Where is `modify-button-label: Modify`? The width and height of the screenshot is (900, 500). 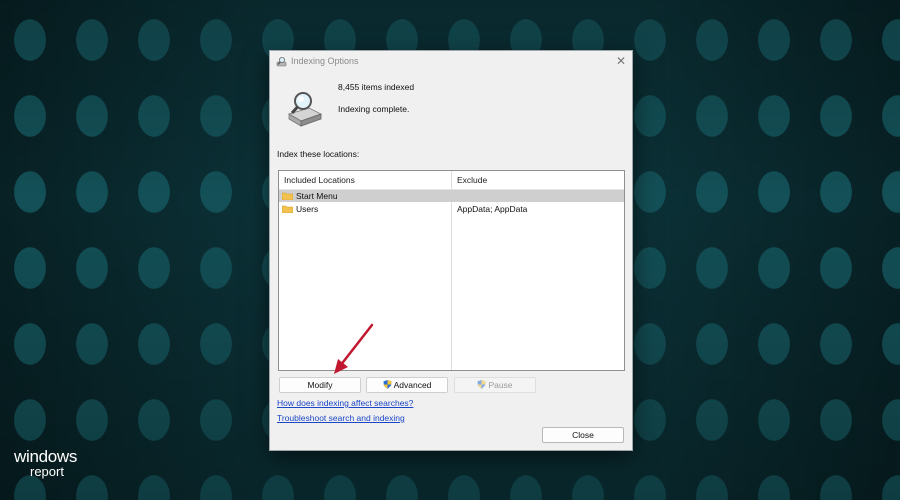 modify-button-label: Modify is located at coordinates (320, 385).